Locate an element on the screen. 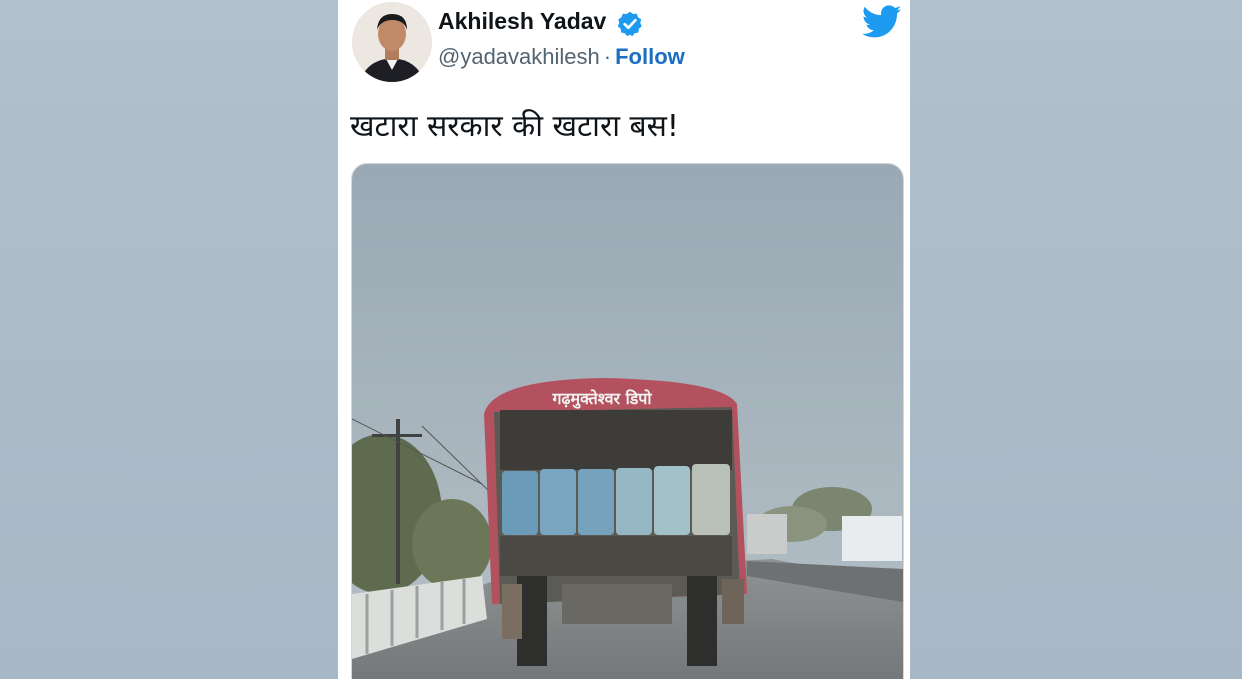 The height and width of the screenshot is (679, 1242). author-name: Akhilesh Yadav is located at coordinates (522, 21).